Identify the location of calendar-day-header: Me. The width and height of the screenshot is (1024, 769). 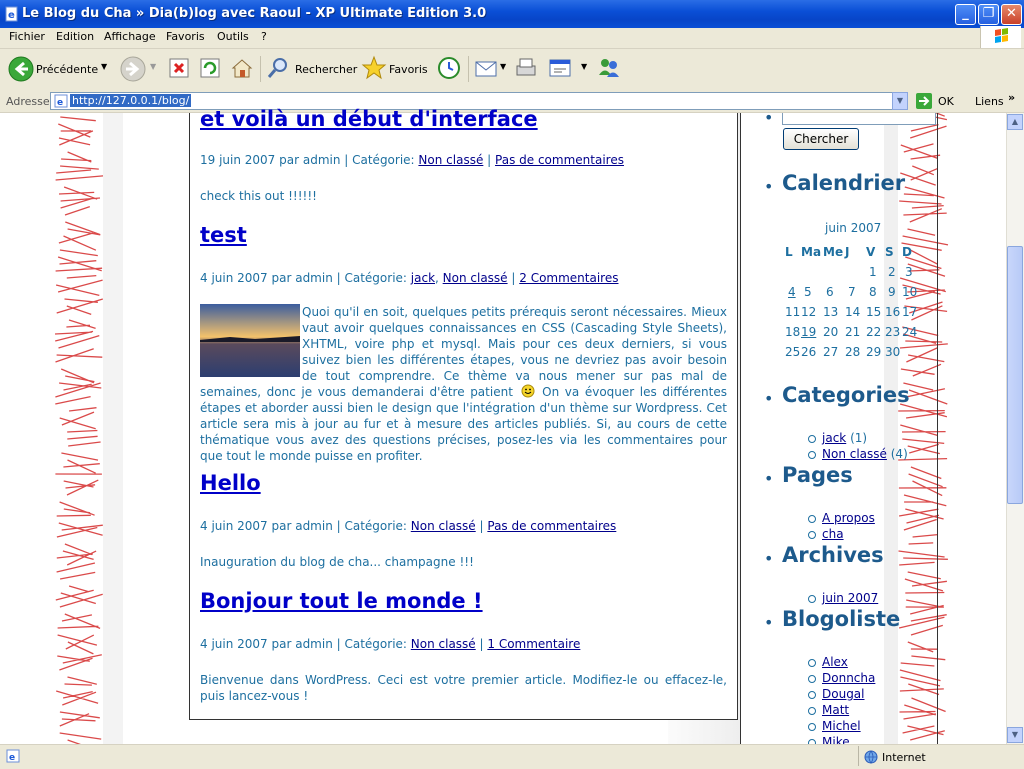
(833, 252).